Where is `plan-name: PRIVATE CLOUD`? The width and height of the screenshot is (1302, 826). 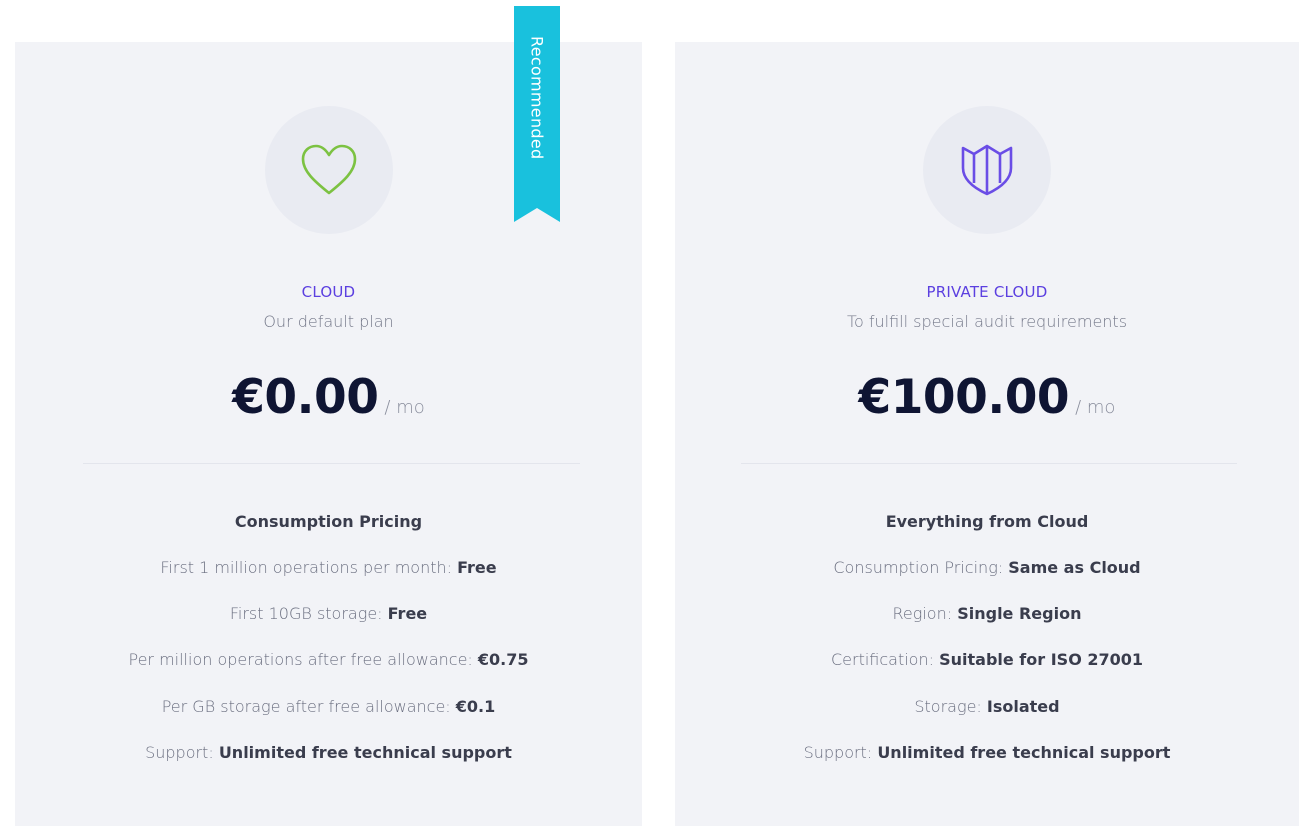 plan-name: PRIVATE CLOUD is located at coordinates (987, 292).